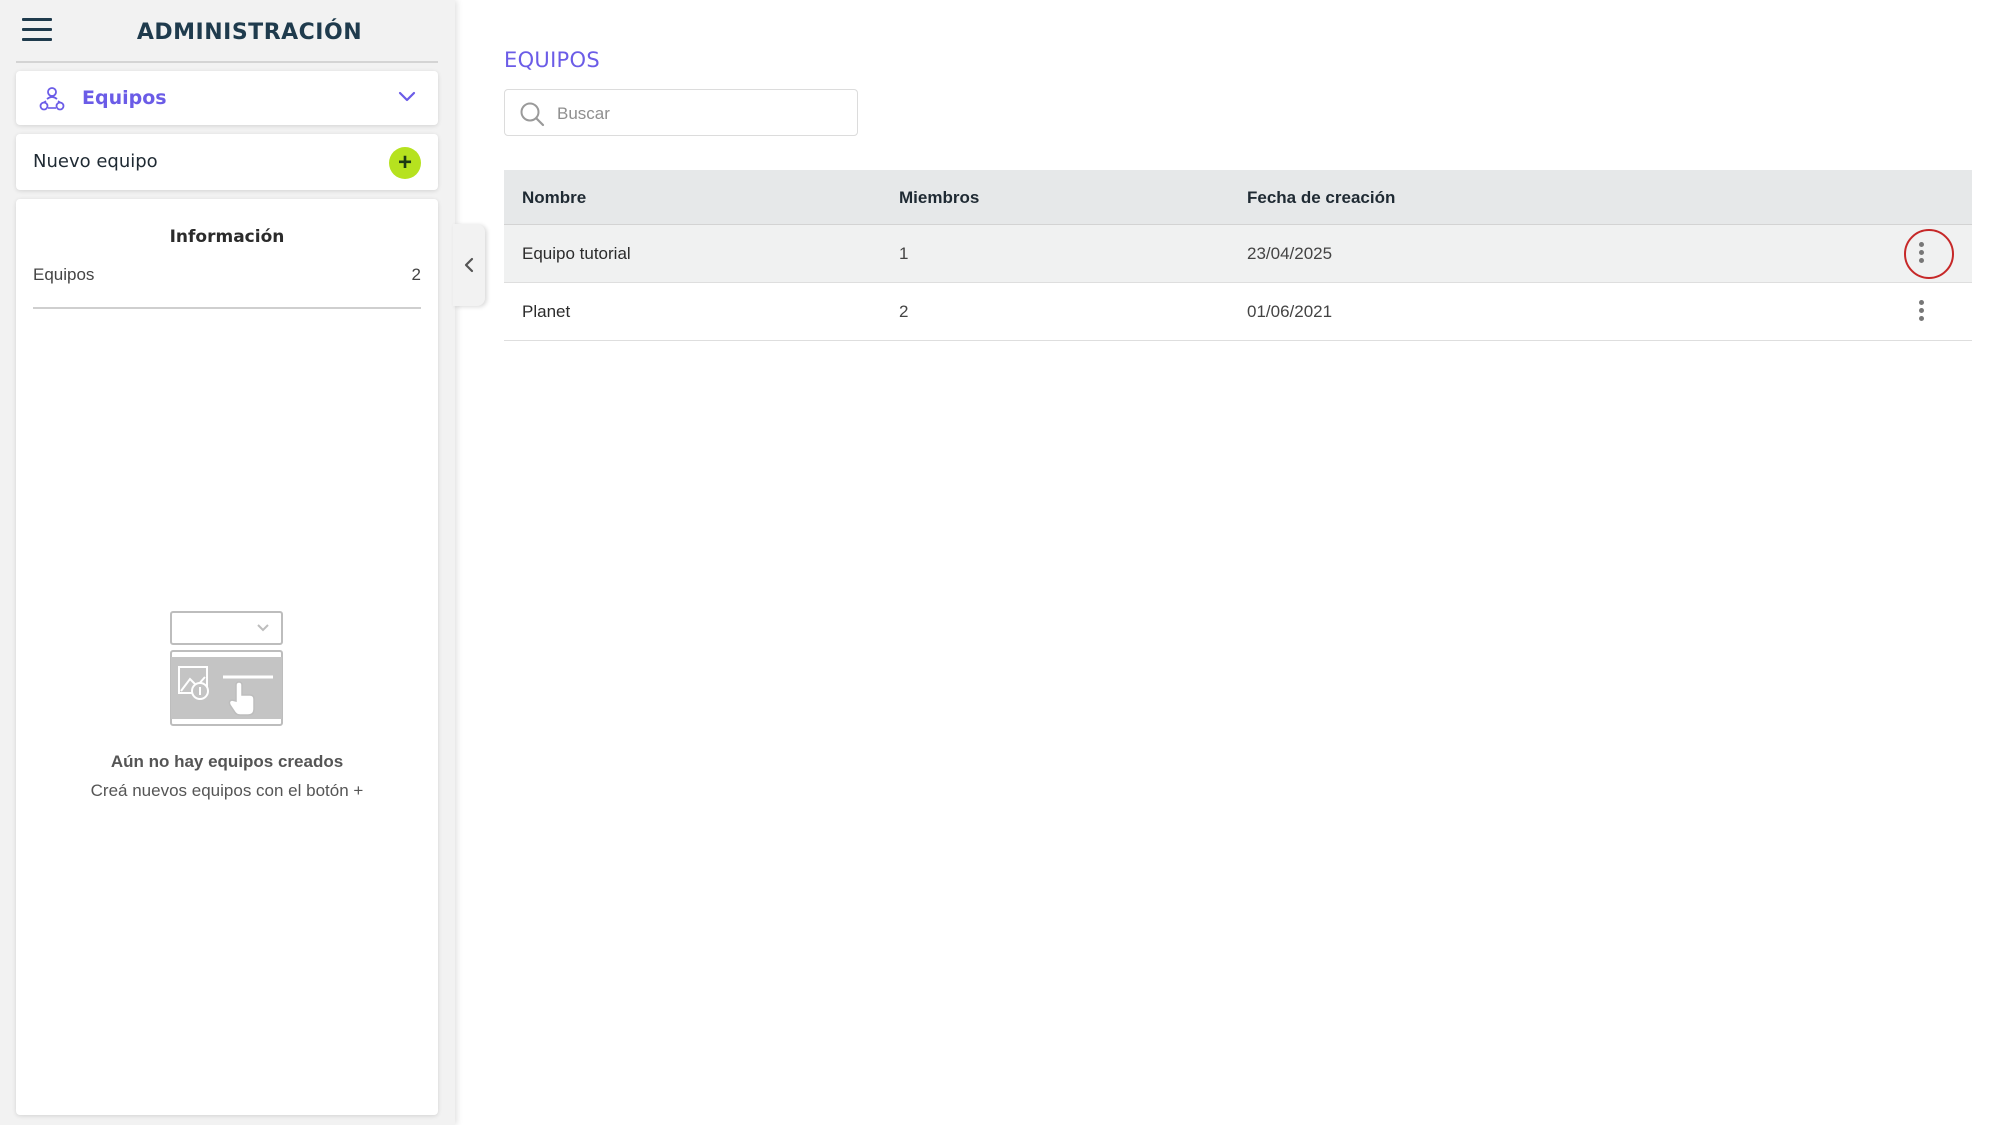 The width and height of the screenshot is (1999, 1125). Describe the element at coordinates (1290, 253) in the screenshot. I see `team-created-date: 23/04/2025` at that location.